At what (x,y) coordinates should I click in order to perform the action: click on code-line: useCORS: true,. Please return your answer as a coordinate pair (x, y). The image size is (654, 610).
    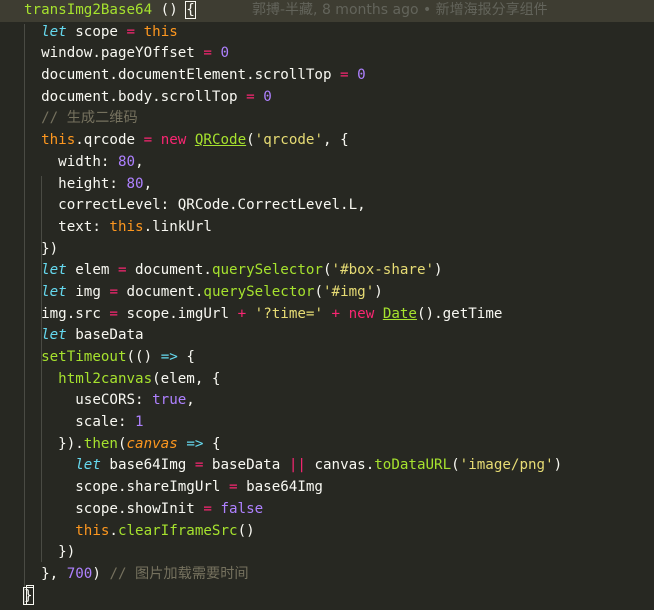
    Looking at the image, I should click on (327, 401).